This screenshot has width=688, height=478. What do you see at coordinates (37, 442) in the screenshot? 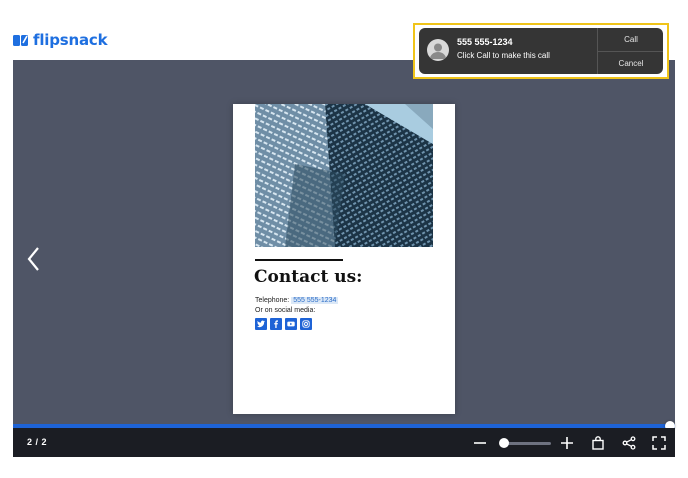
I see `page-indicator: 2 / 2` at bounding box center [37, 442].